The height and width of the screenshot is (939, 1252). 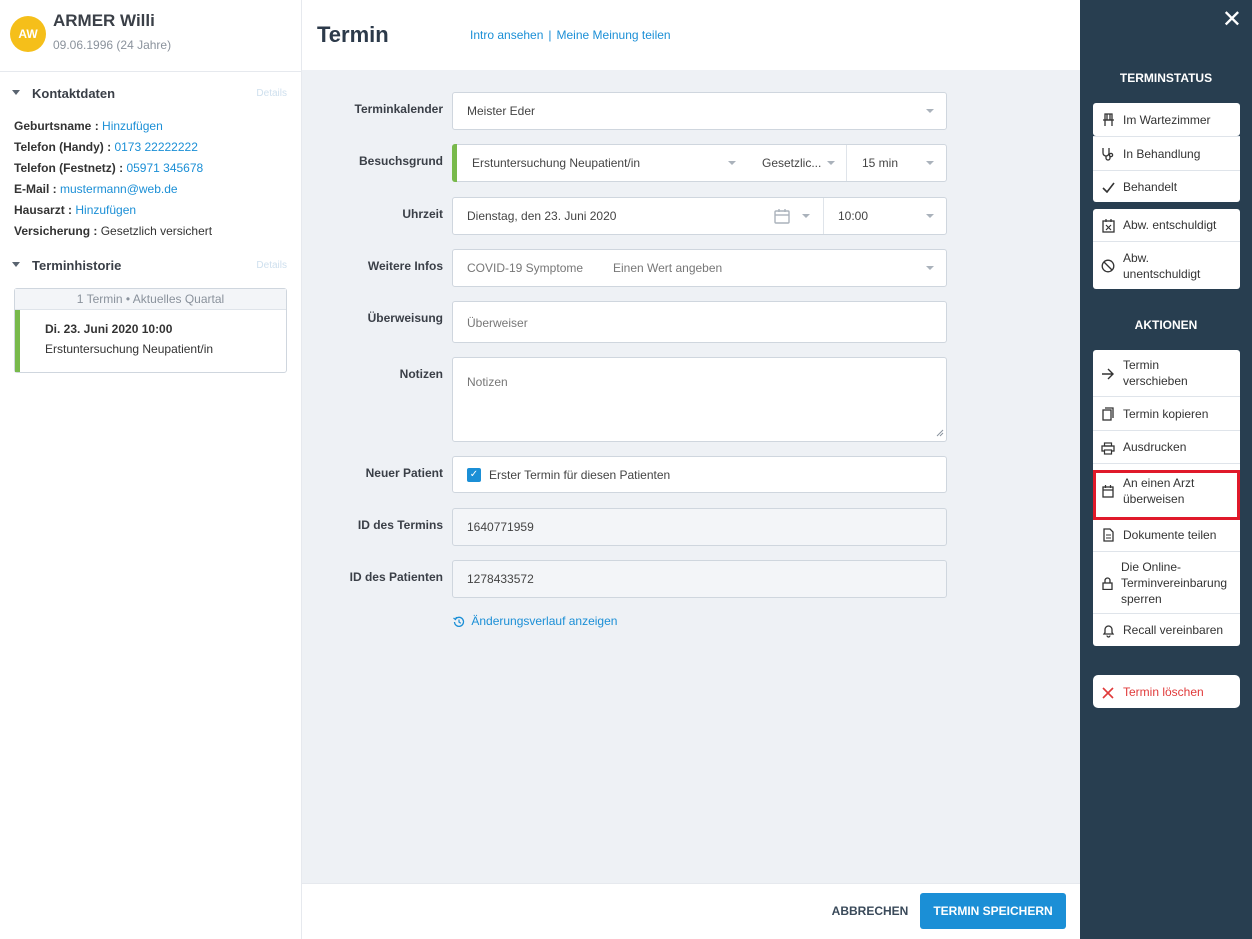 I want to click on divider, so click(x=823, y=216).